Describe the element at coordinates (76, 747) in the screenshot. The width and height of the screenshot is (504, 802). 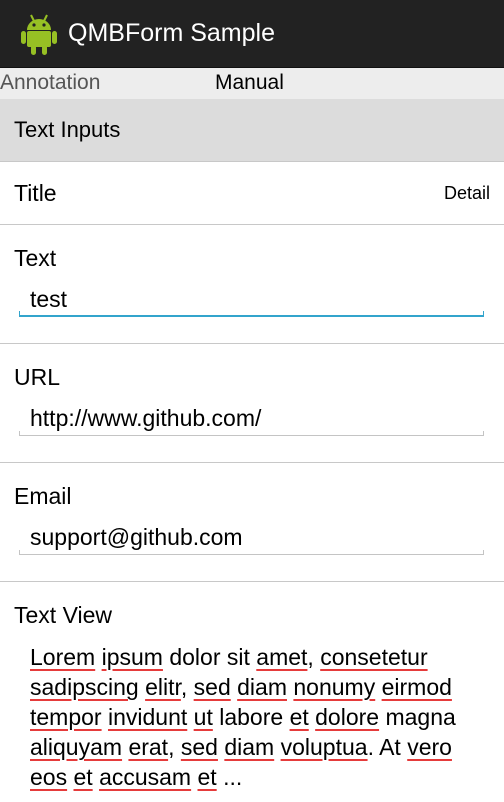
I see `misspelled-word: aliquyam` at that location.